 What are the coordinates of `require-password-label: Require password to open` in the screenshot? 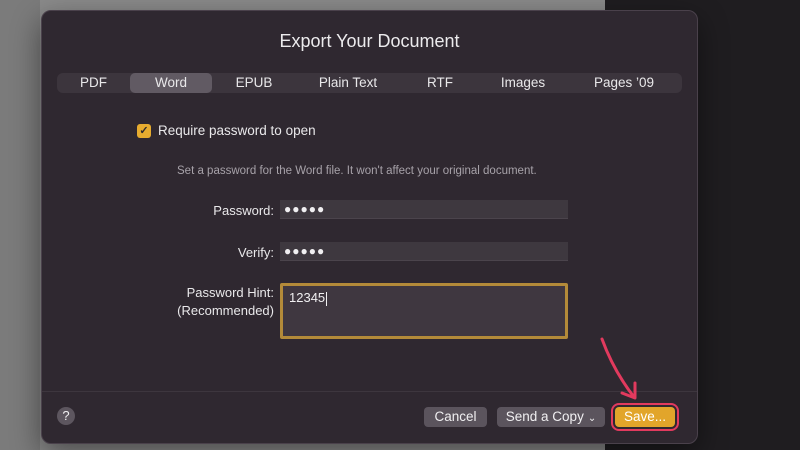 It's located at (237, 130).